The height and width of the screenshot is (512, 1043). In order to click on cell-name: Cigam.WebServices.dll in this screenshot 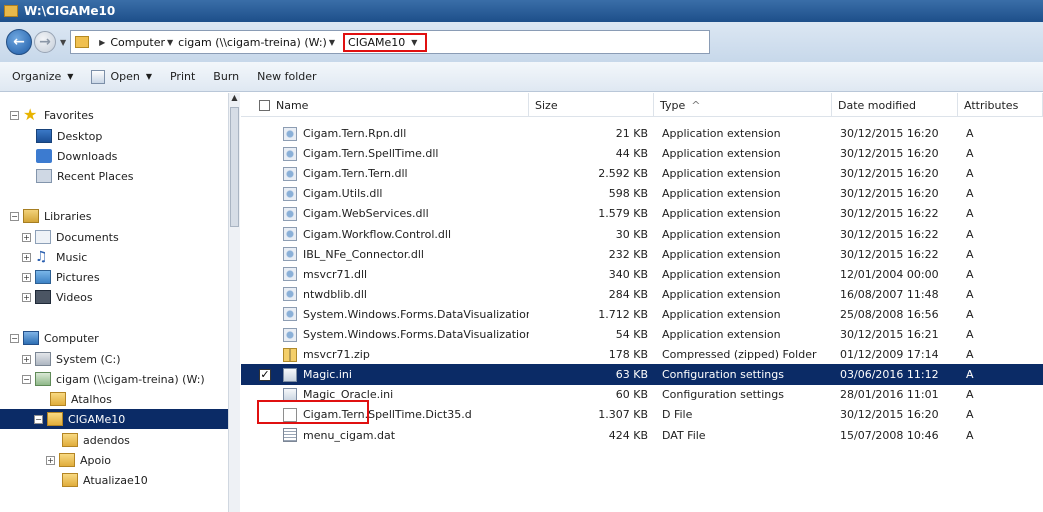, I will do `click(385, 213)`.